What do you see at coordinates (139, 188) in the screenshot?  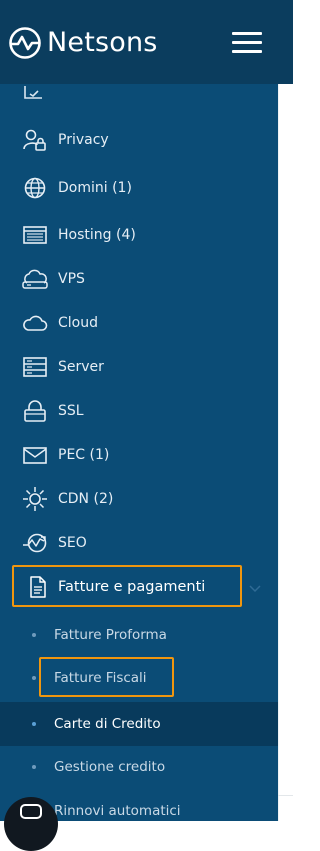 I see `sidebar-item-domini: Domini (1)` at bounding box center [139, 188].